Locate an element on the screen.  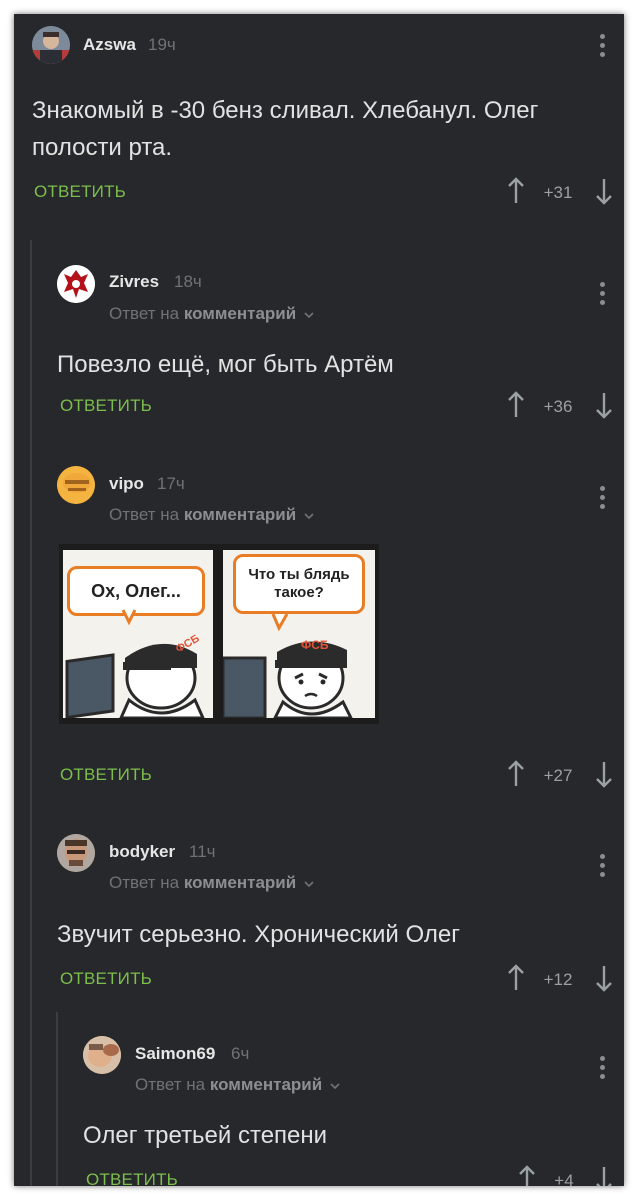
comment-text: Звучит серьезно. Хронический Олег is located at coordinates (258, 934).